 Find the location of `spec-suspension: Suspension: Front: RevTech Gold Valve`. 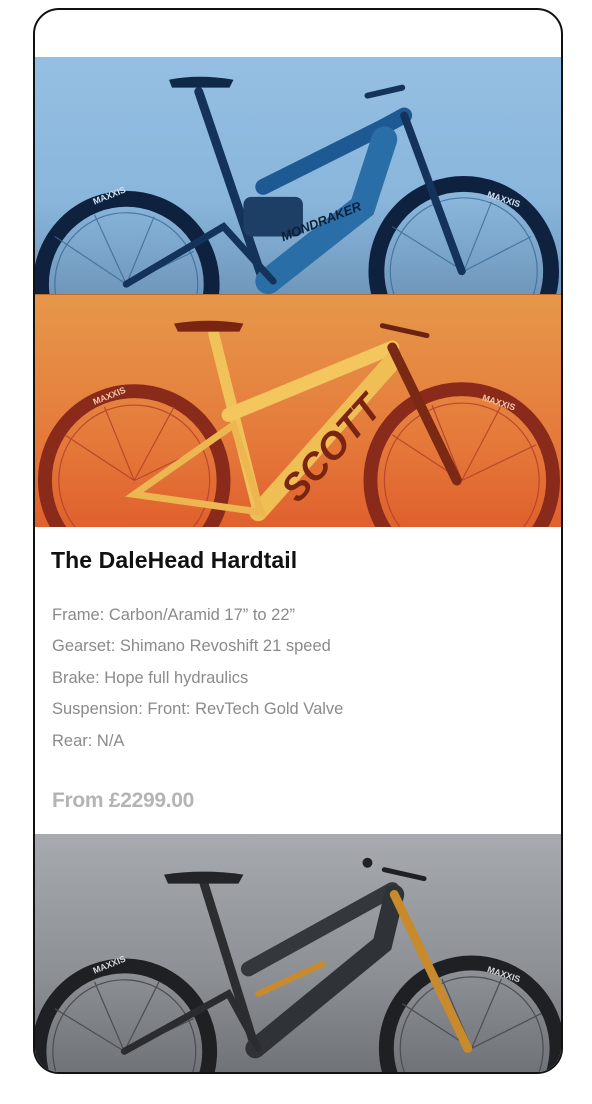

spec-suspension: Suspension: Front: RevTech Gold Valve is located at coordinates (198, 709).